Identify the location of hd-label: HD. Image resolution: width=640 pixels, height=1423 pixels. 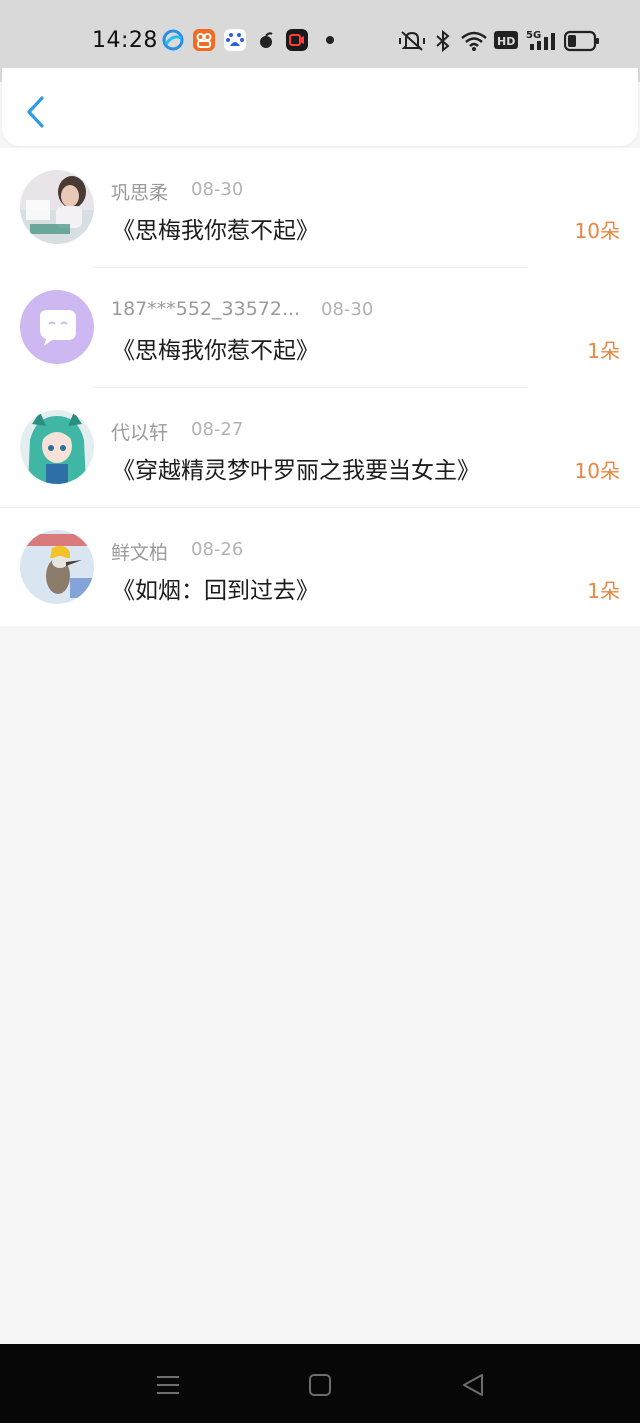
(506, 41).